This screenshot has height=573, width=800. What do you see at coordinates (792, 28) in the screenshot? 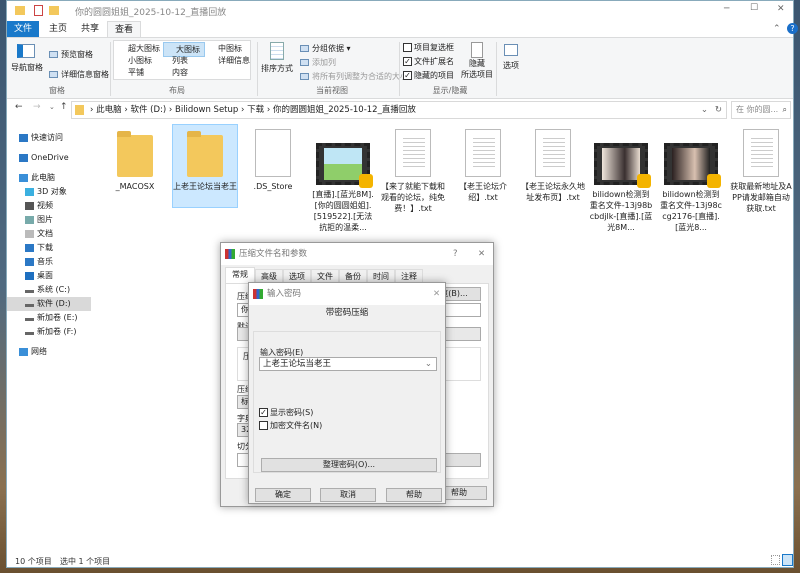
I see `help-icon: ?` at bounding box center [792, 28].